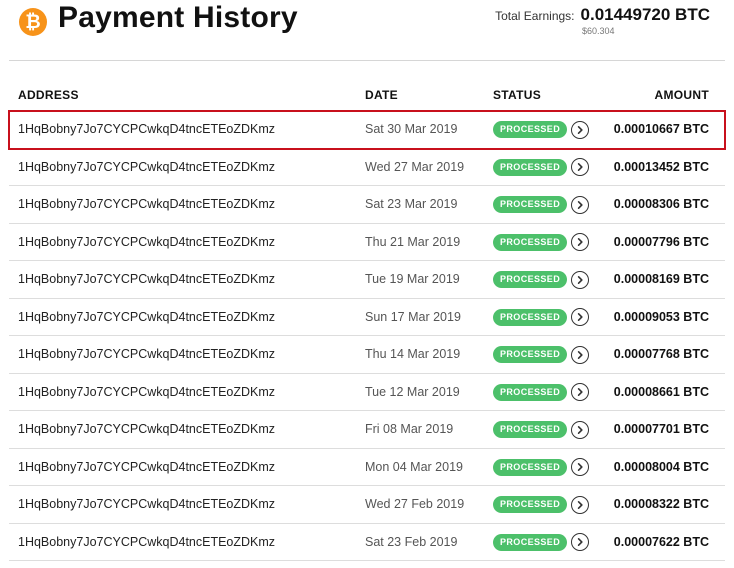 The image size is (734, 568). Describe the element at coordinates (413, 316) in the screenshot. I see `payment-date: Sun 17 Mar 2019` at that location.